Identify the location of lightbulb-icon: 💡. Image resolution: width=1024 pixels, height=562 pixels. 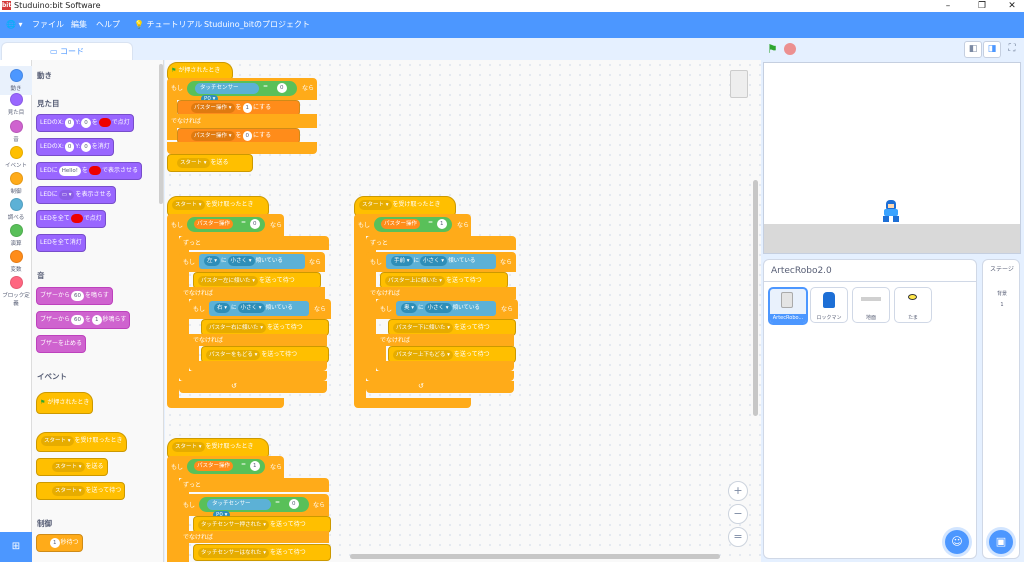
(139, 24).